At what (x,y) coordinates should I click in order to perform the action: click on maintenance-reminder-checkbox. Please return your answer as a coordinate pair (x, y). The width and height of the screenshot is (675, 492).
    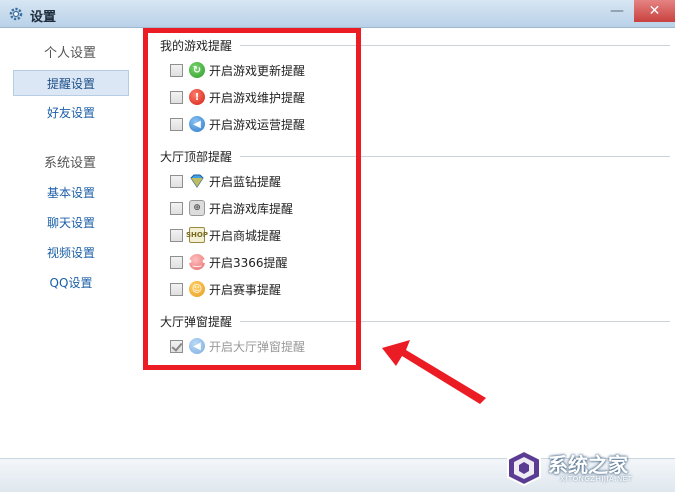
    Looking at the image, I should click on (176, 97).